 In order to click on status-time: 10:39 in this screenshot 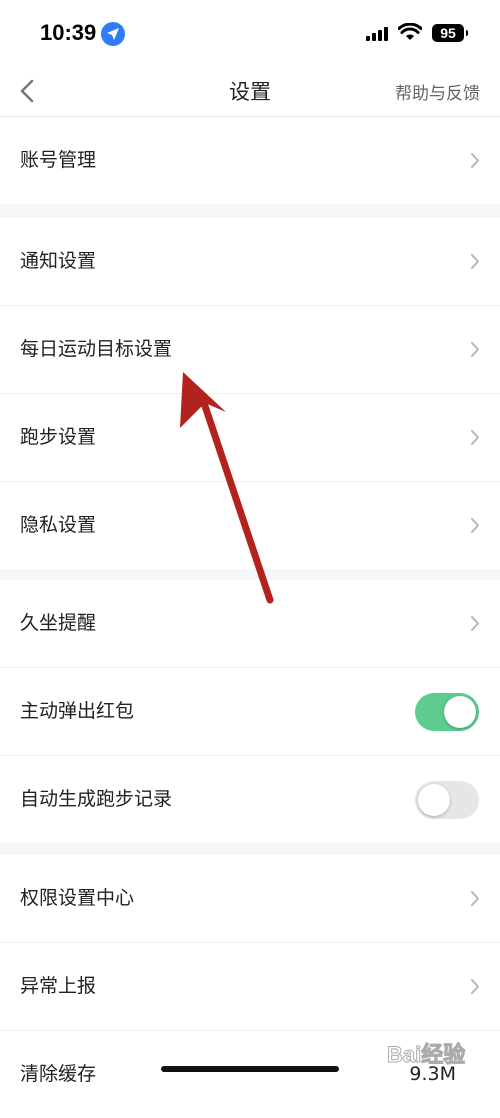, I will do `click(68, 32)`.